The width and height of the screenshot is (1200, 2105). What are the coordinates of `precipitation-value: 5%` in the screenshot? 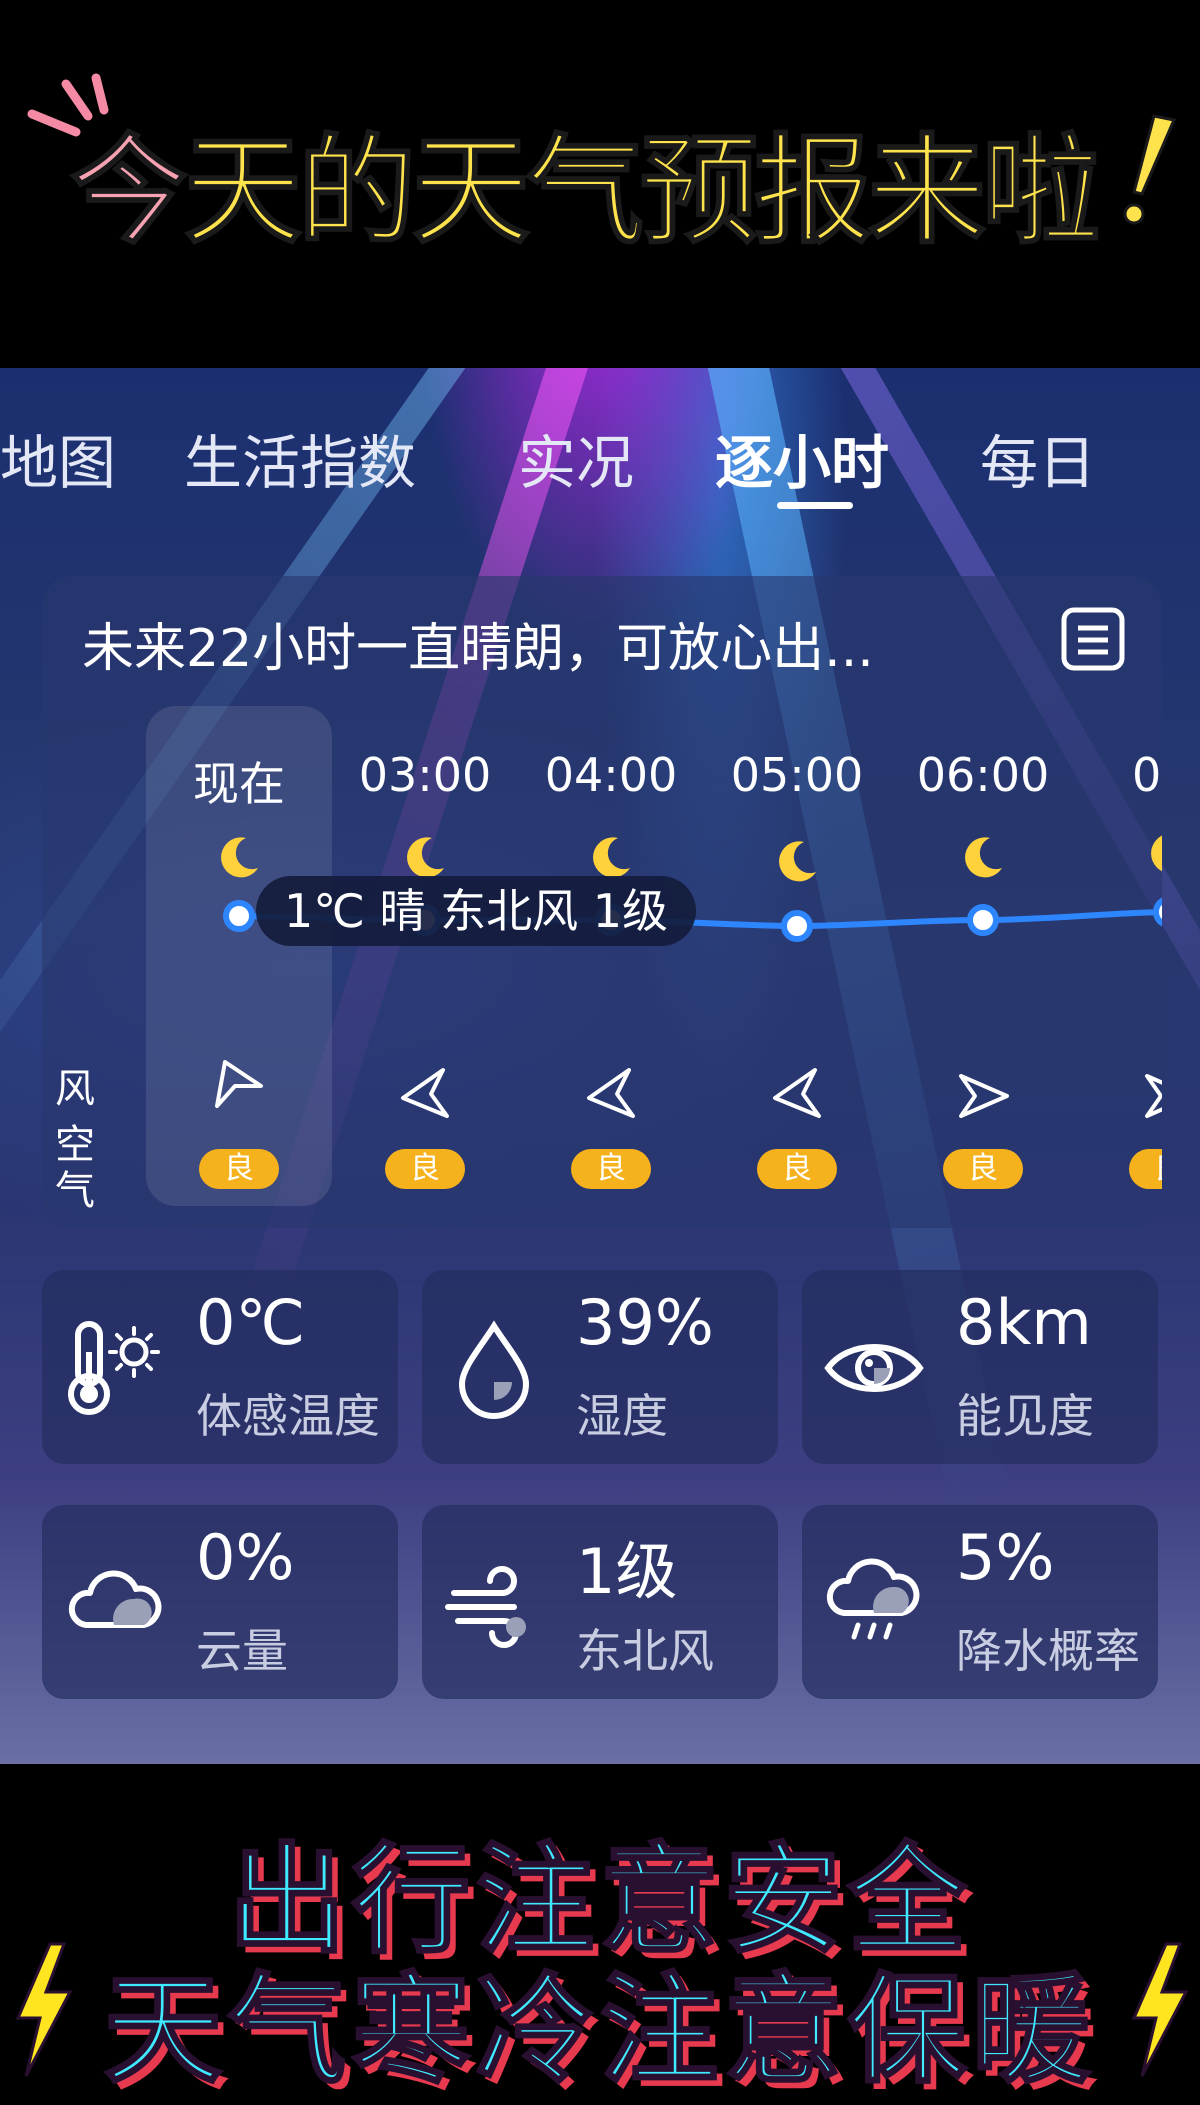 It's located at (1005, 1557).